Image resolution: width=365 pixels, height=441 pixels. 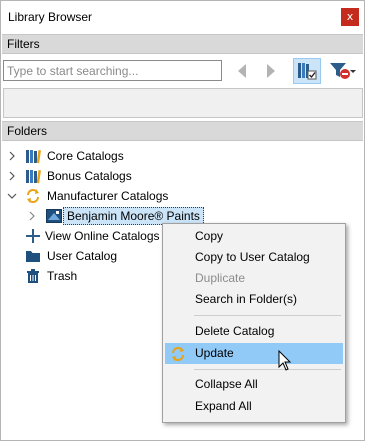 What do you see at coordinates (171, 156) in the screenshot?
I see `tree-item-core-catalogs: Core Catalogs` at bounding box center [171, 156].